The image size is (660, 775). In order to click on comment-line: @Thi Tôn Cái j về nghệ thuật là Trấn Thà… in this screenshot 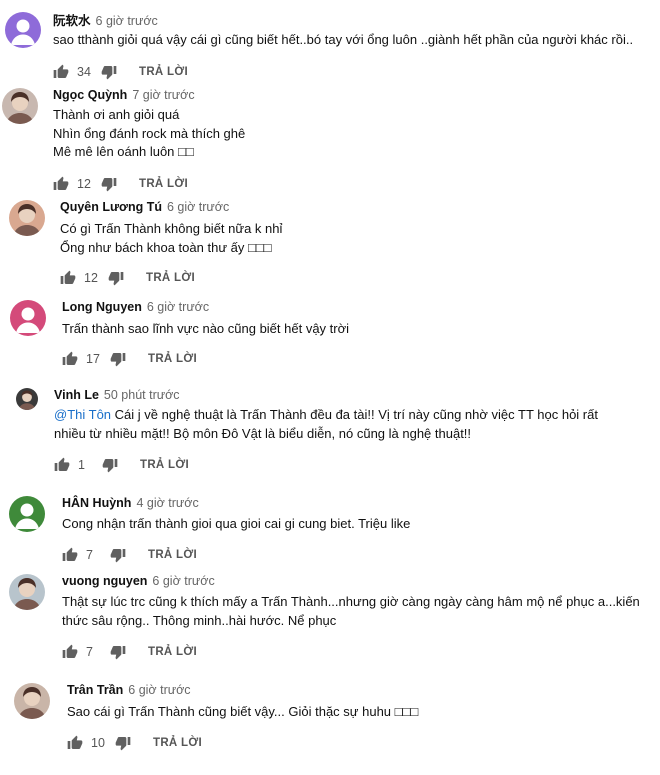, I will do `click(326, 415)`.